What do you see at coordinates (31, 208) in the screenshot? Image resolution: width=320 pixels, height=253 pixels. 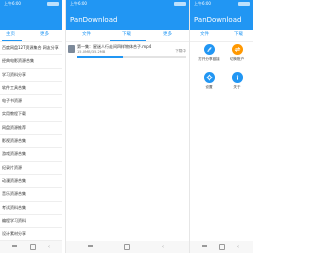 I see `list-item: 考试资料合集` at bounding box center [31, 208].